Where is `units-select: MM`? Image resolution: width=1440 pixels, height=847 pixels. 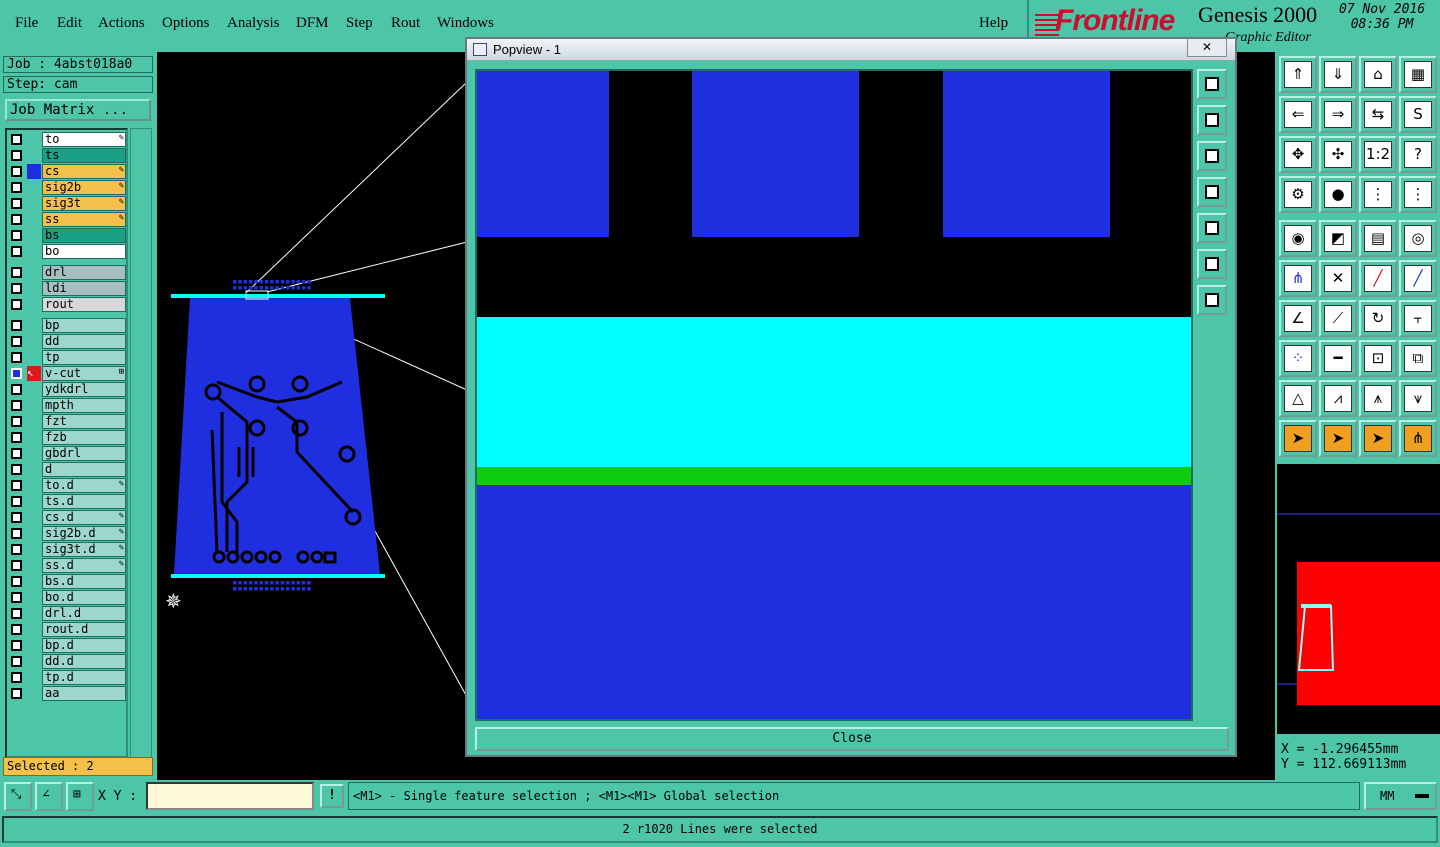 units-select: MM is located at coordinates (1400, 796).